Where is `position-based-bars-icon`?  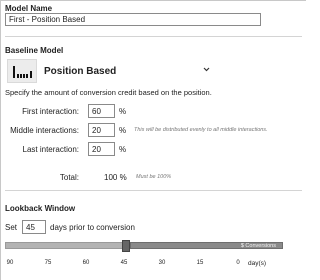
position-based-bars-icon is located at coordinates (22, 71).